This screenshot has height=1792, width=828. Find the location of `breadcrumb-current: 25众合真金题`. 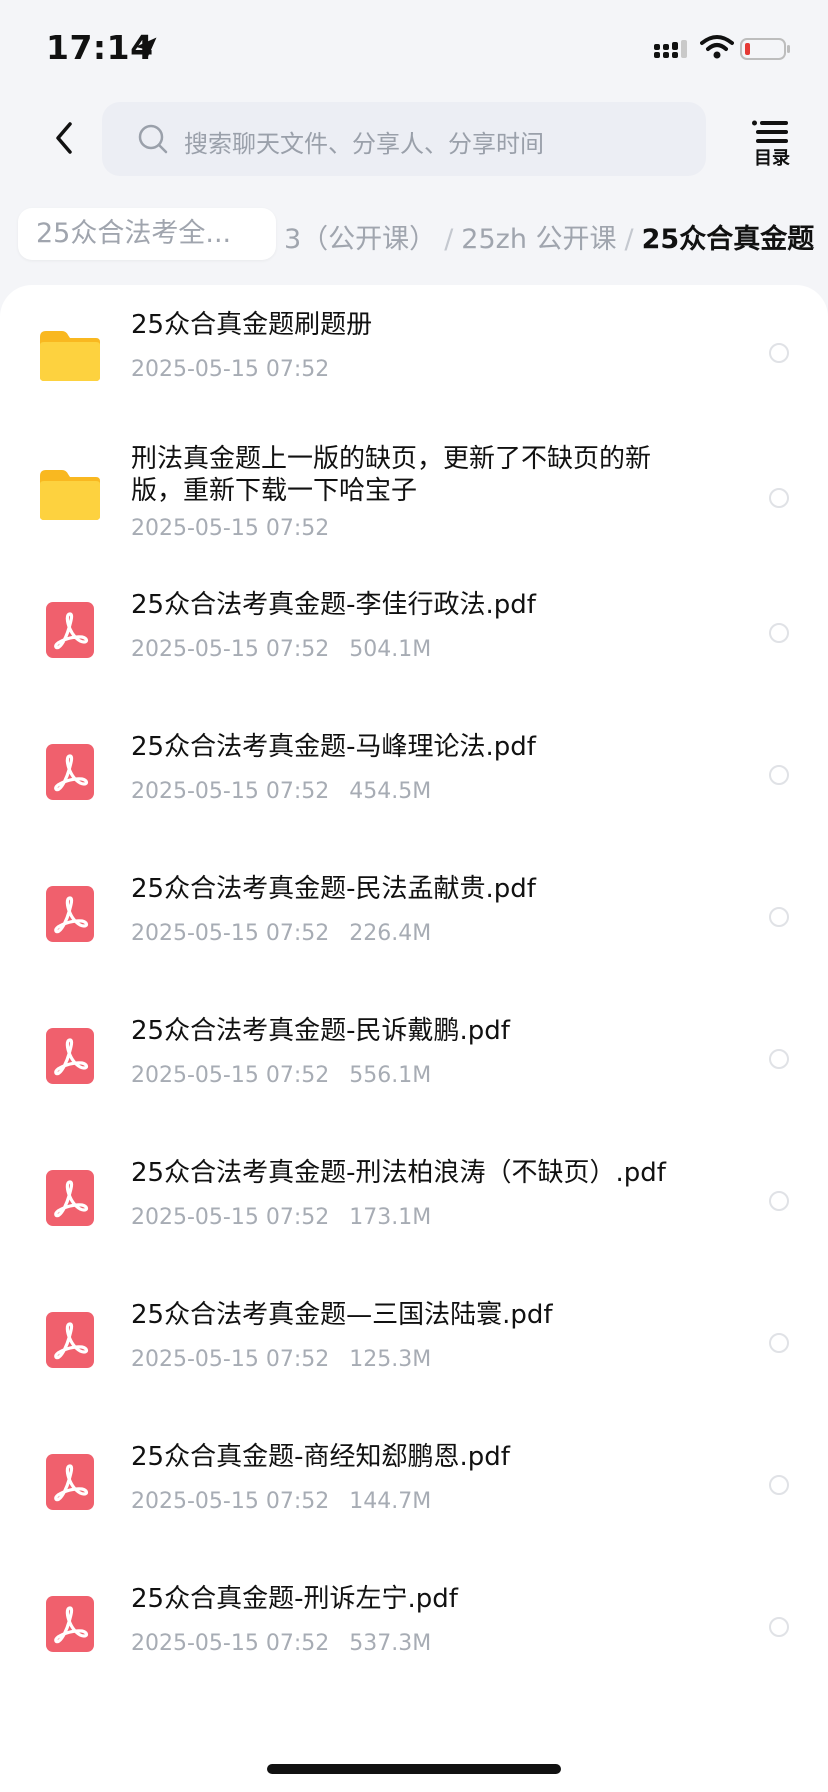

breadcrumb-current: 25众合真金题 is located at coordinates (728, 239).